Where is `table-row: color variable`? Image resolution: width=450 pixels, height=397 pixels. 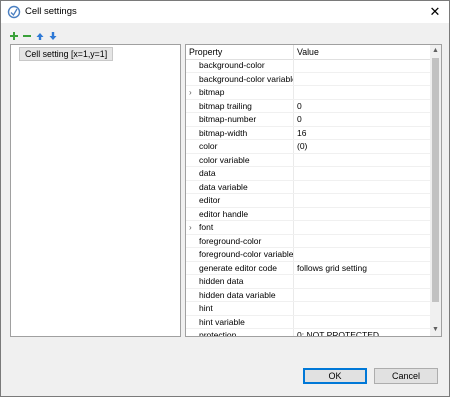
table-row: color variable is located at coordinates (308, 160).